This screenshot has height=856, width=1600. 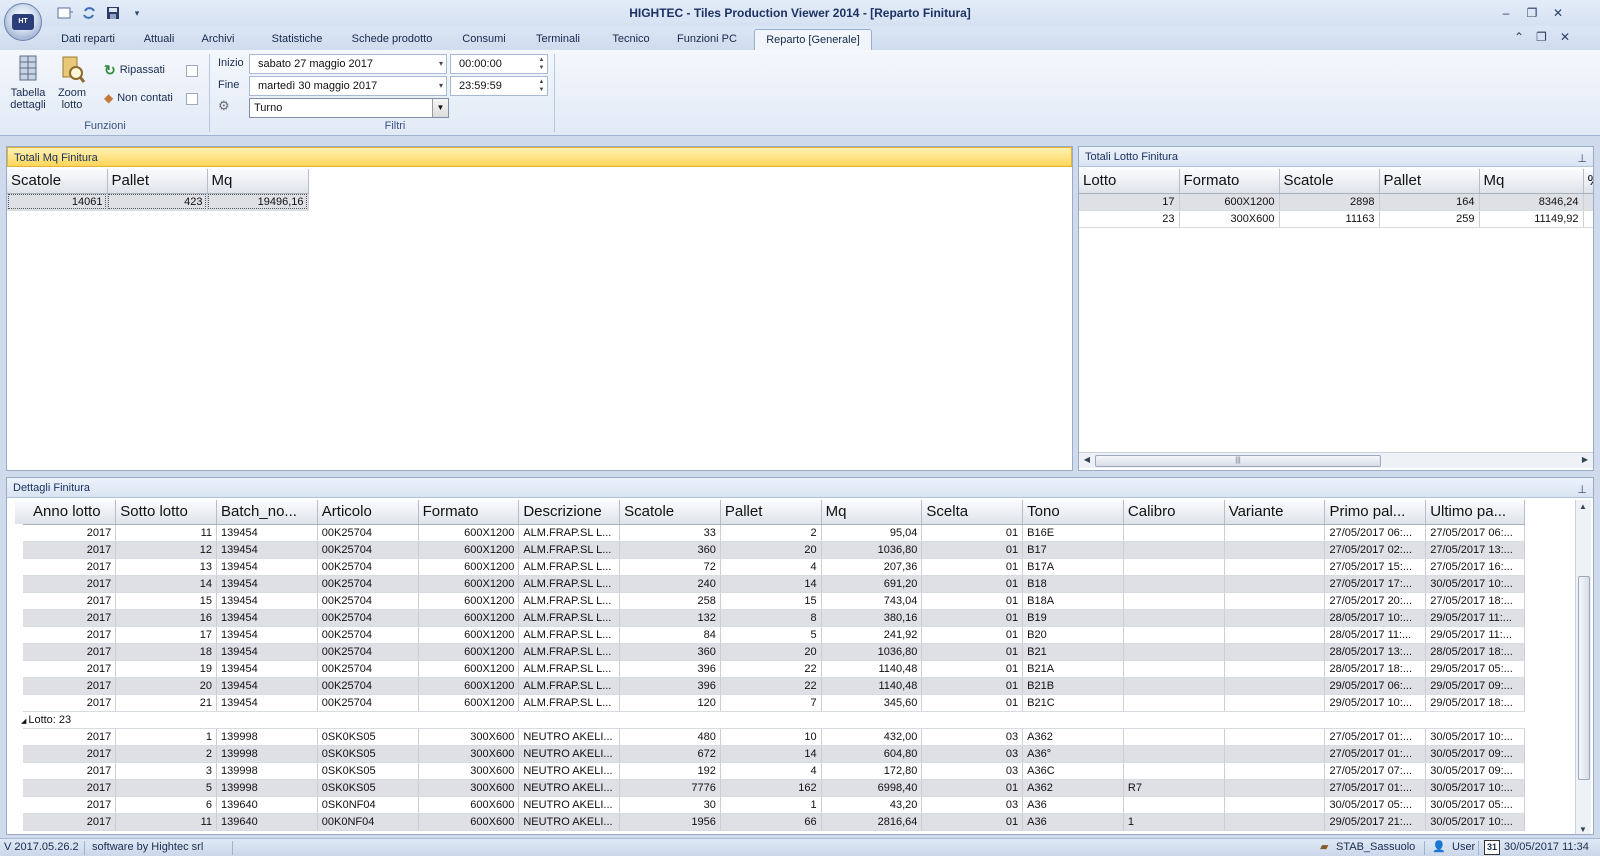 I want to click on column-header: Tono, so click(x=1073, y=512).